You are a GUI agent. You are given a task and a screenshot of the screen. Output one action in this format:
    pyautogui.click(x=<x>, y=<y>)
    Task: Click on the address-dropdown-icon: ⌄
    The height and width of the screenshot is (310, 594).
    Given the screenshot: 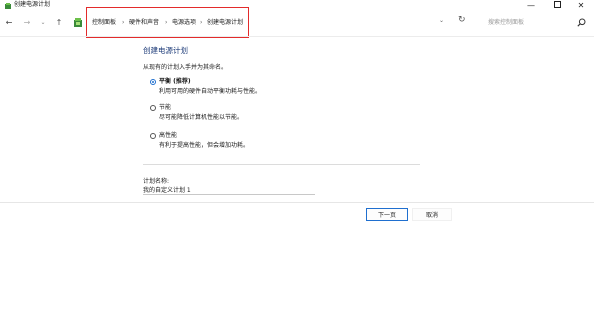 What is the action you would take?
    pyautogui.click(x=441, y=20)
    